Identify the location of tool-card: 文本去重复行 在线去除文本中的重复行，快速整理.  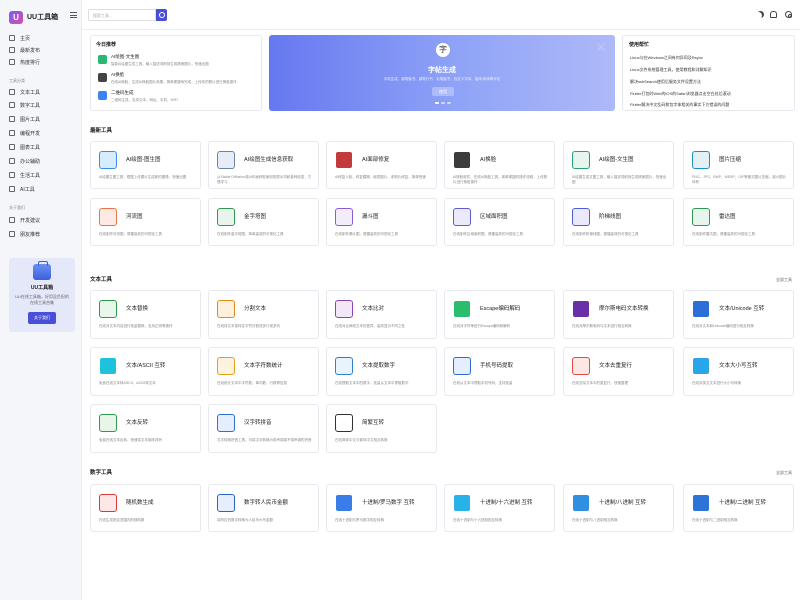
(618, 371).